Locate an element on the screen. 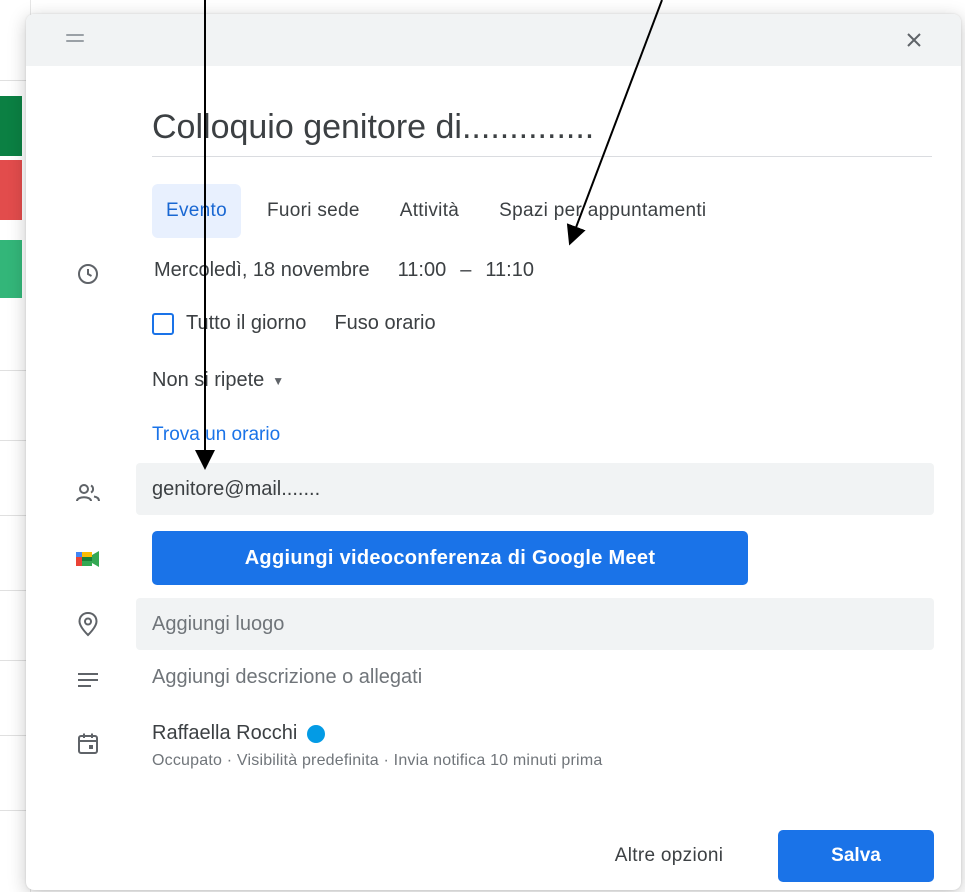 This screenshot has width=965, height=892. end-time-picker: 11:10 is located at coordinates (509, 270).